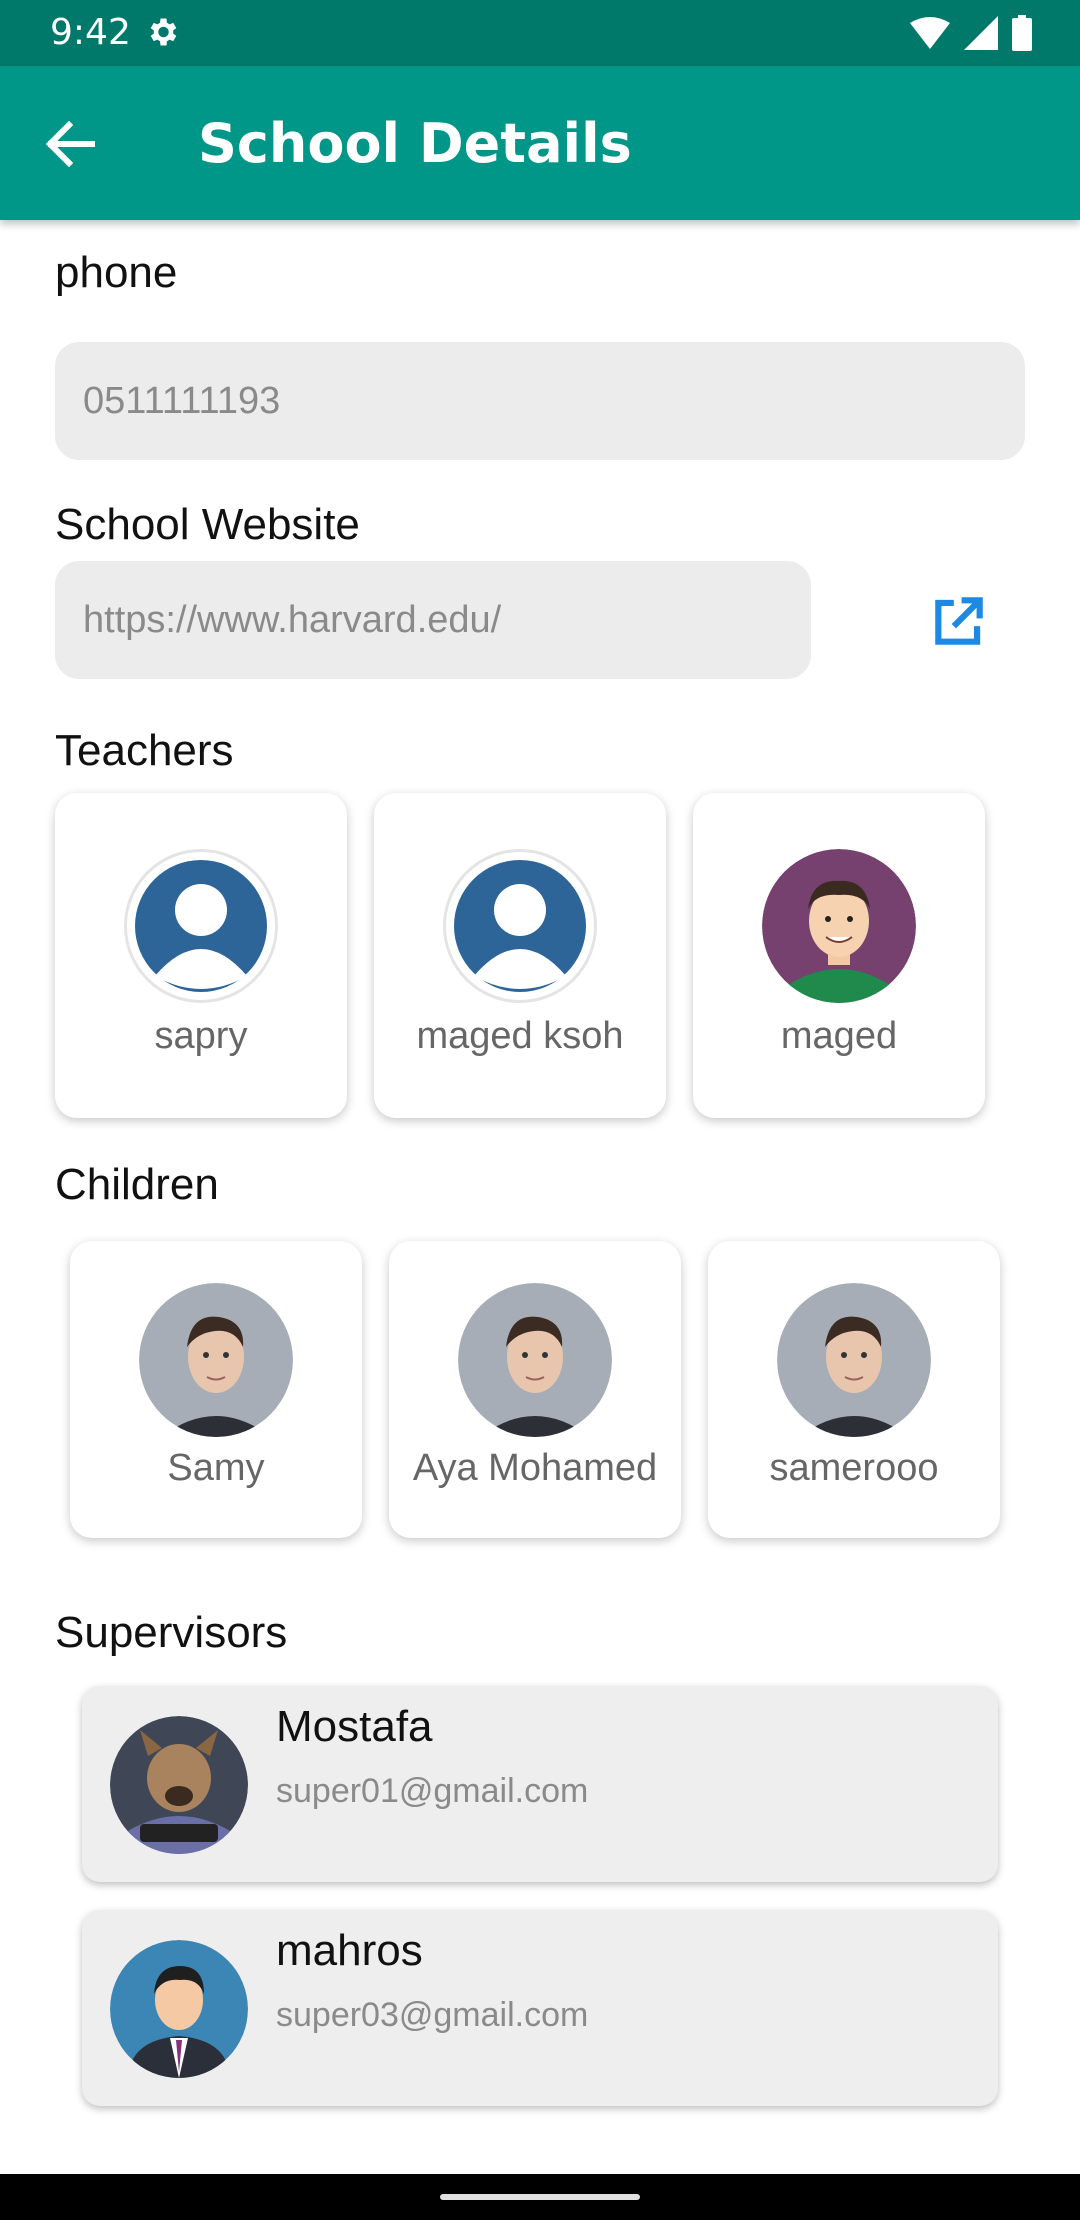 Image resolution: width=1080 pixels, height=2220 pixels. Describe the element at coordinates (137, 1184) in the screenshot. I see `children-label: Children` at that location.